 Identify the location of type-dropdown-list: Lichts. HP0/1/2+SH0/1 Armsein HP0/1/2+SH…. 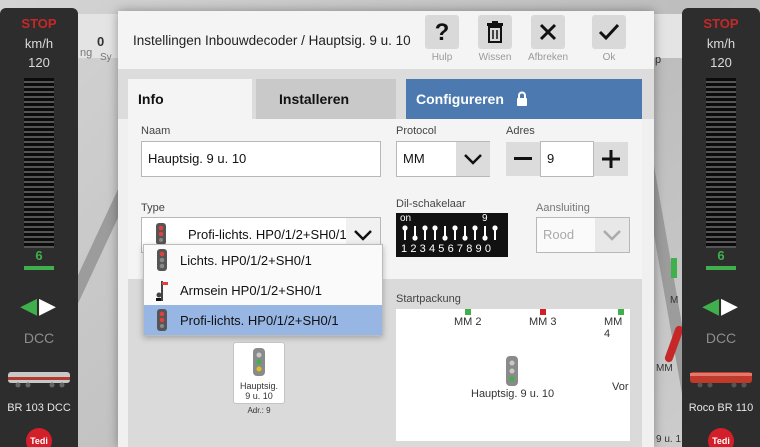
(263, 290).